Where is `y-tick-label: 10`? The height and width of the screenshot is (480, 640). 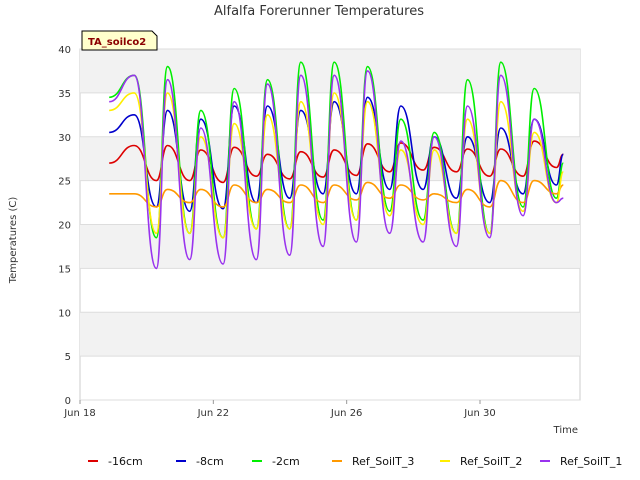 y-tick-label: 10 is located at coordinates (64, 313).